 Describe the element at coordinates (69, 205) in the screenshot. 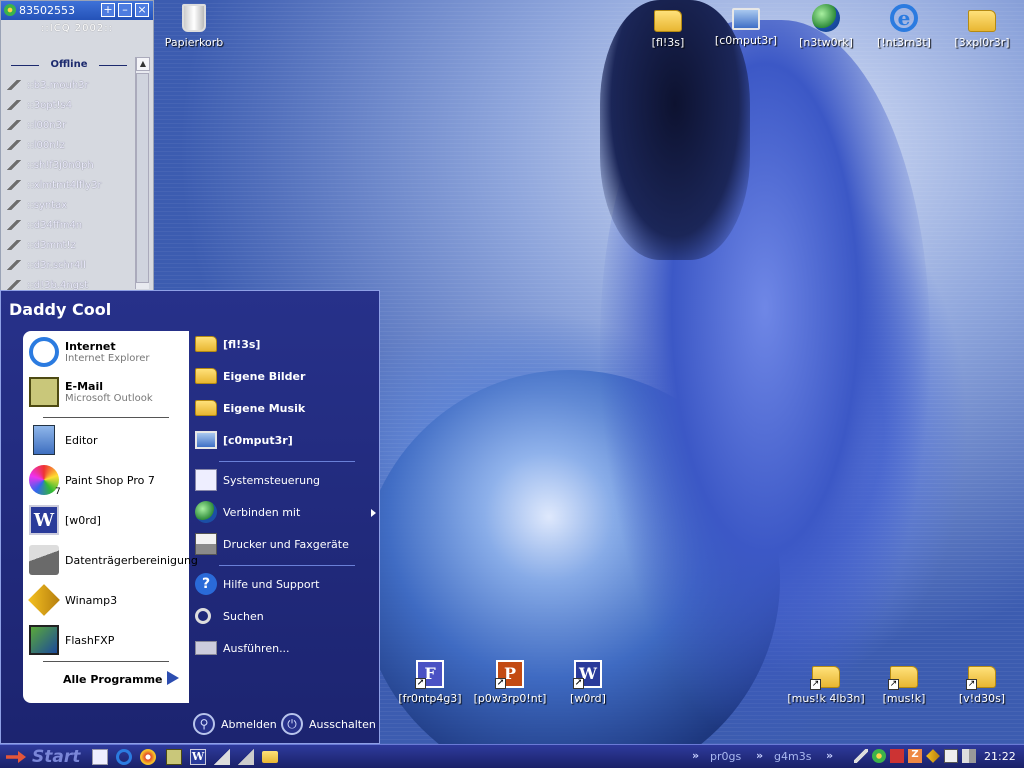

I see `icq-contact: ::syntax` at that location.